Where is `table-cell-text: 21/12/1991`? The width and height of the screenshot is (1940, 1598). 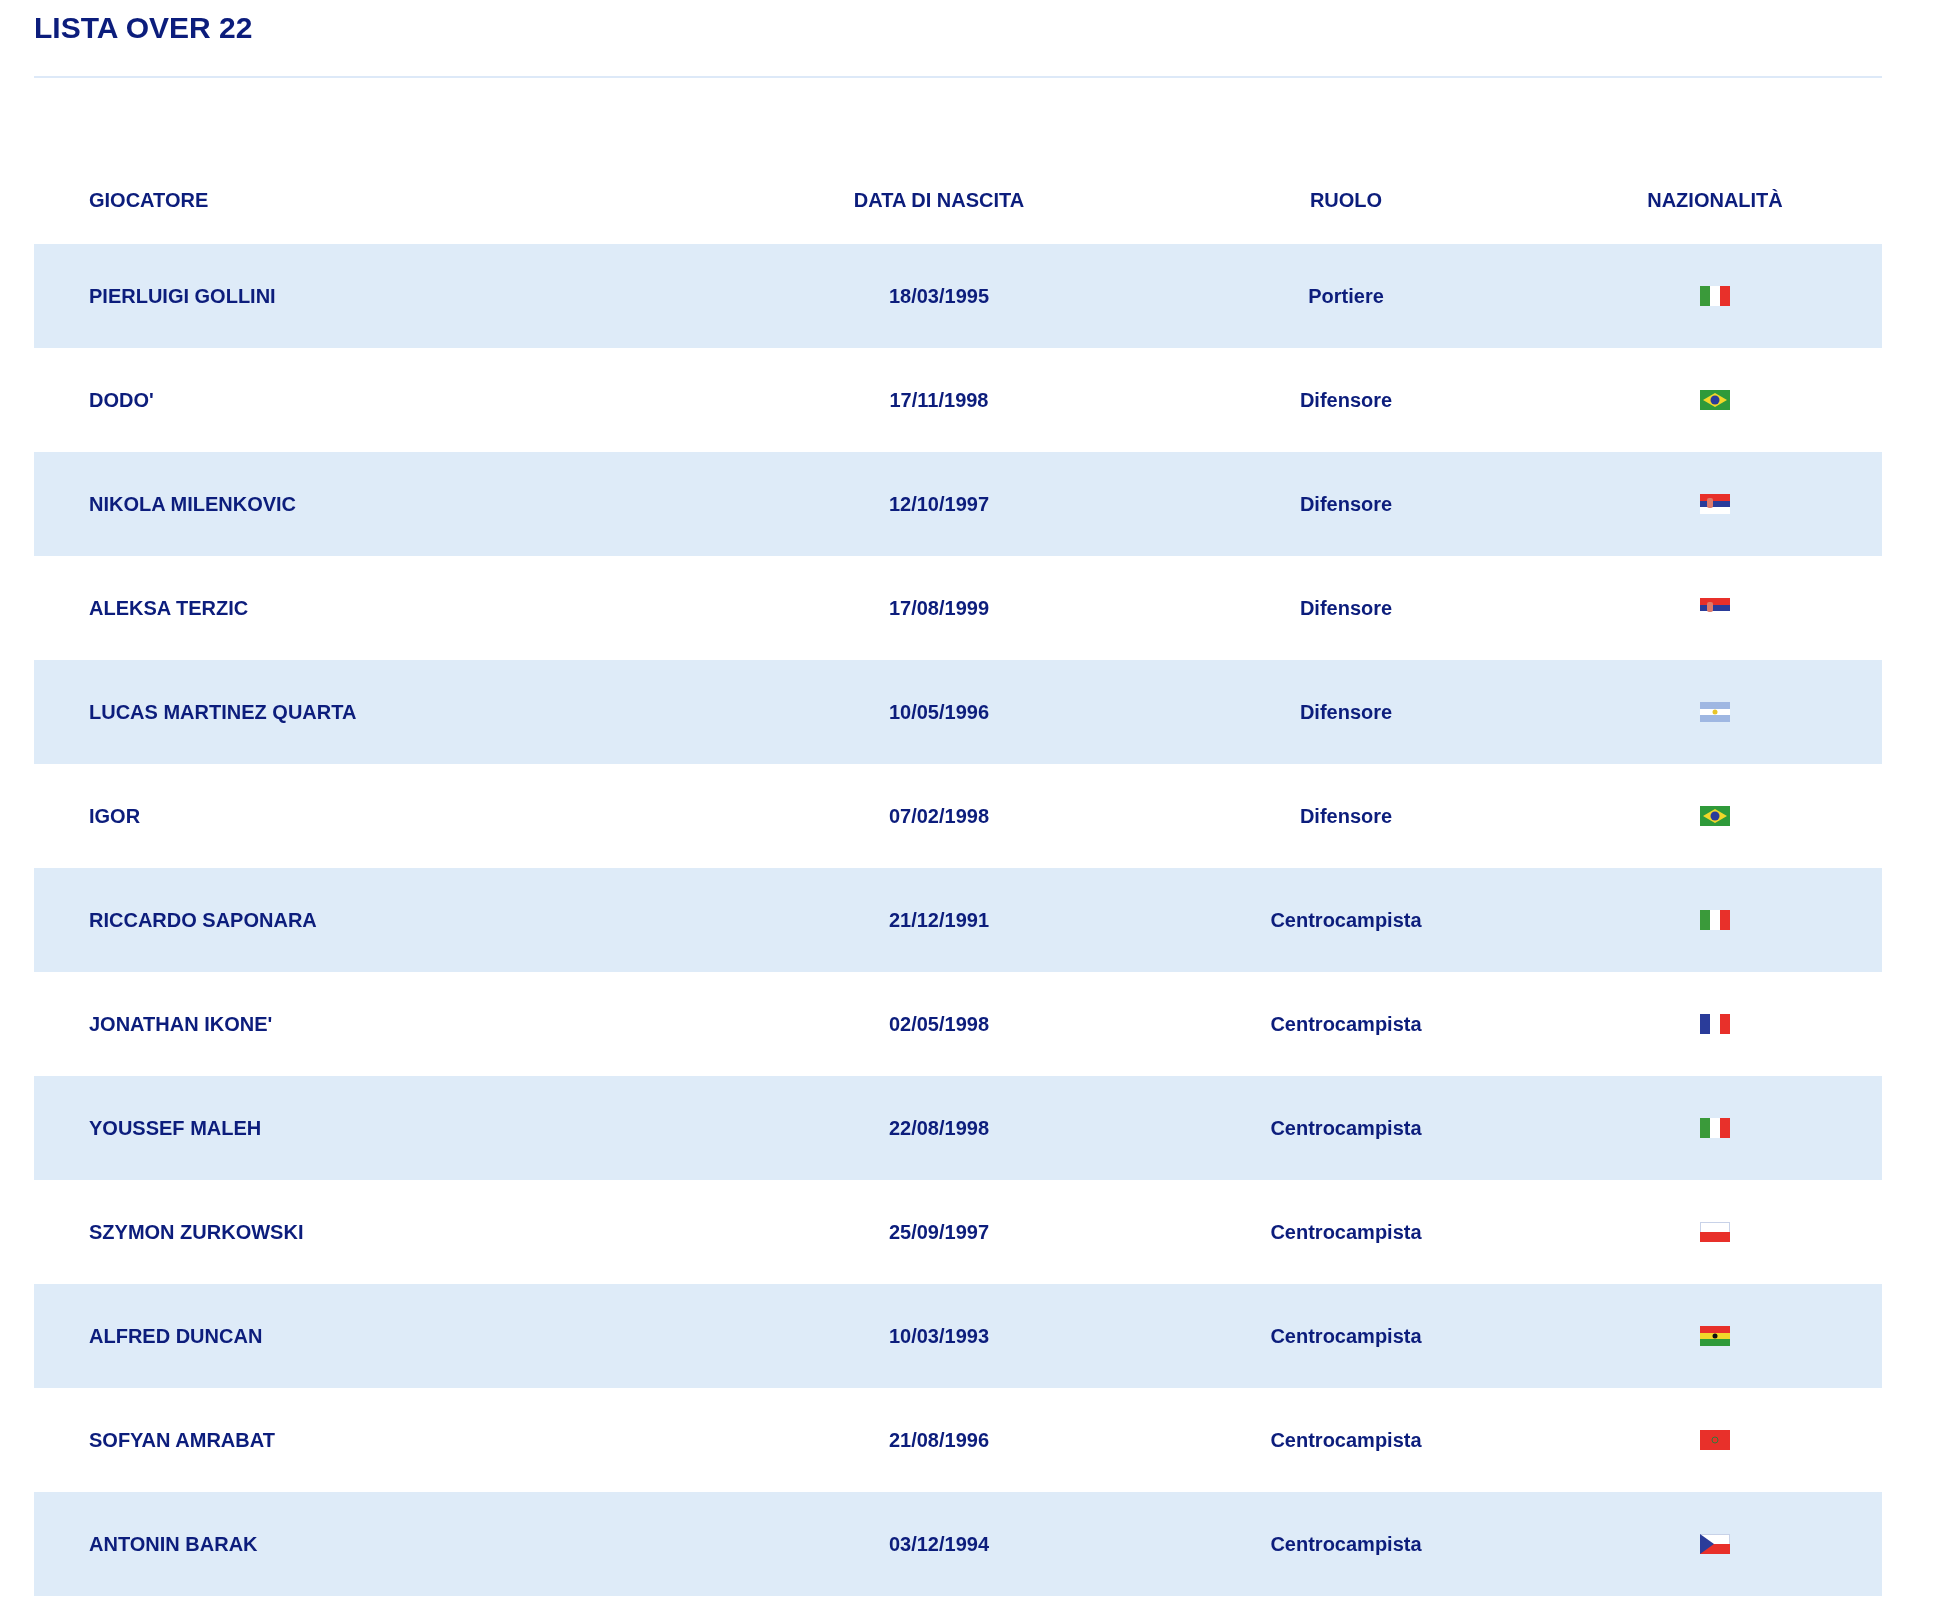
table-cell-text: 21/12/1991 is located at coordinates (939, 920).